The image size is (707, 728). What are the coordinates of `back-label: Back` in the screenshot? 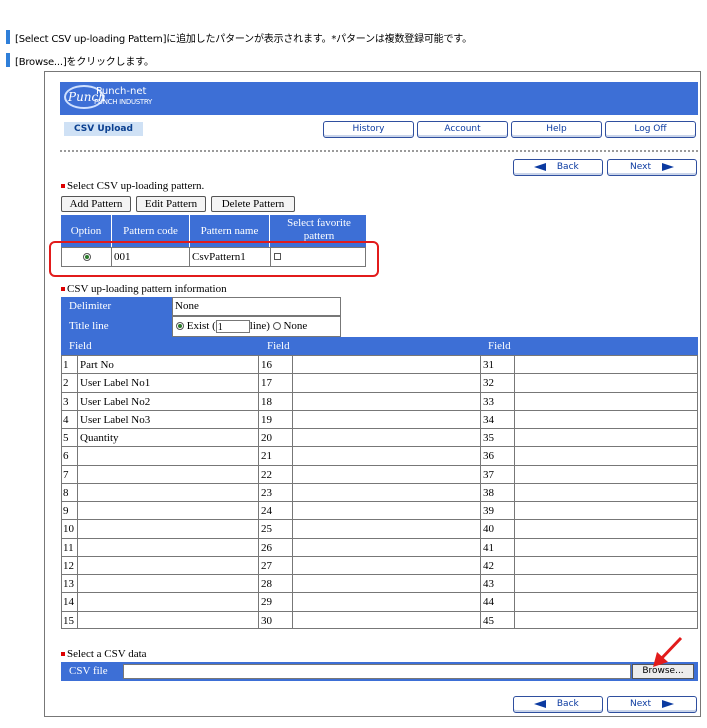 It's located at (567, 167).